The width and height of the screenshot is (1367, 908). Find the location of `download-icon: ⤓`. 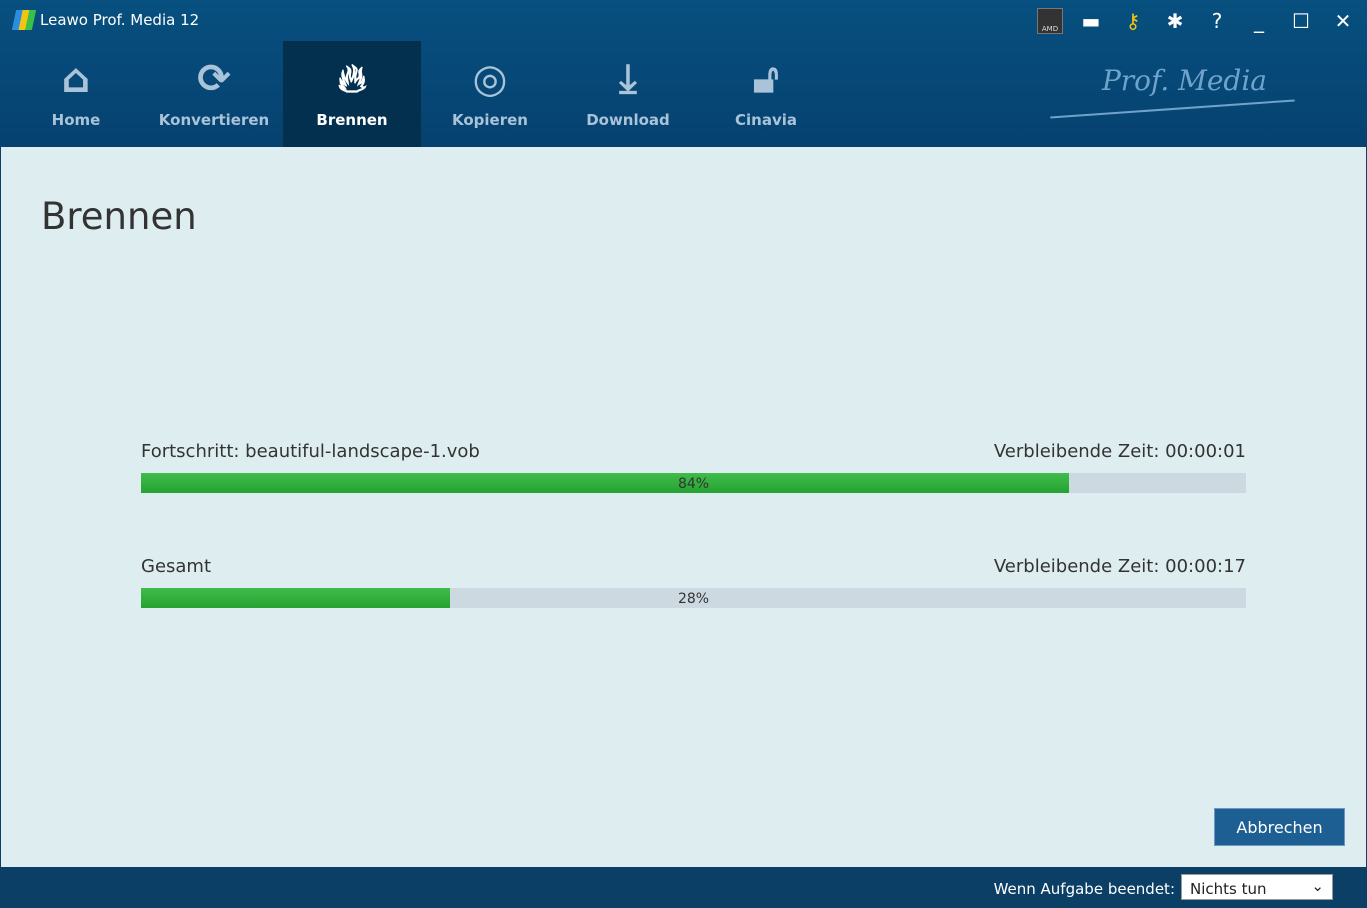

download-icon: ⤓ is located at coordinates (628, 79).